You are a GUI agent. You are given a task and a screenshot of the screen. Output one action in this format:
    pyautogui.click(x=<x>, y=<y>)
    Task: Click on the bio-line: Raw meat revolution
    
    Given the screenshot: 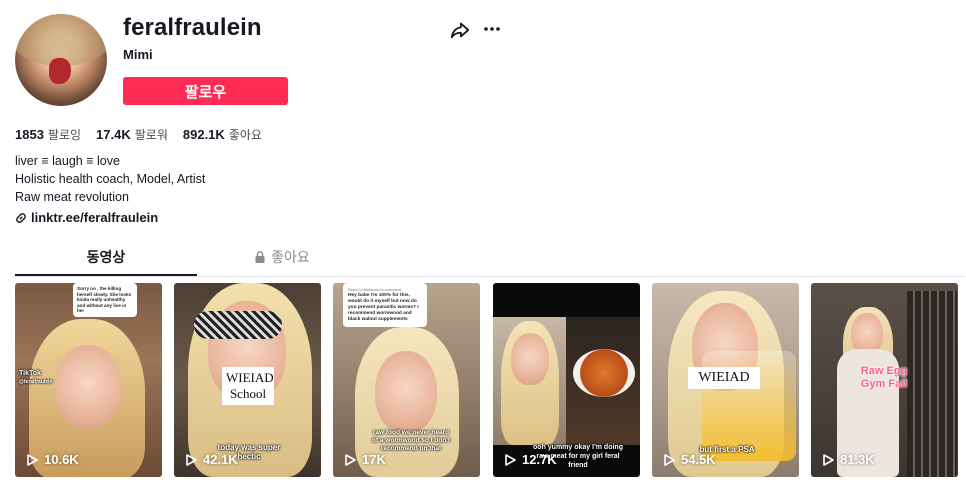 What is the action you would take?
    pyautogui.click(x=72, y=197)
    